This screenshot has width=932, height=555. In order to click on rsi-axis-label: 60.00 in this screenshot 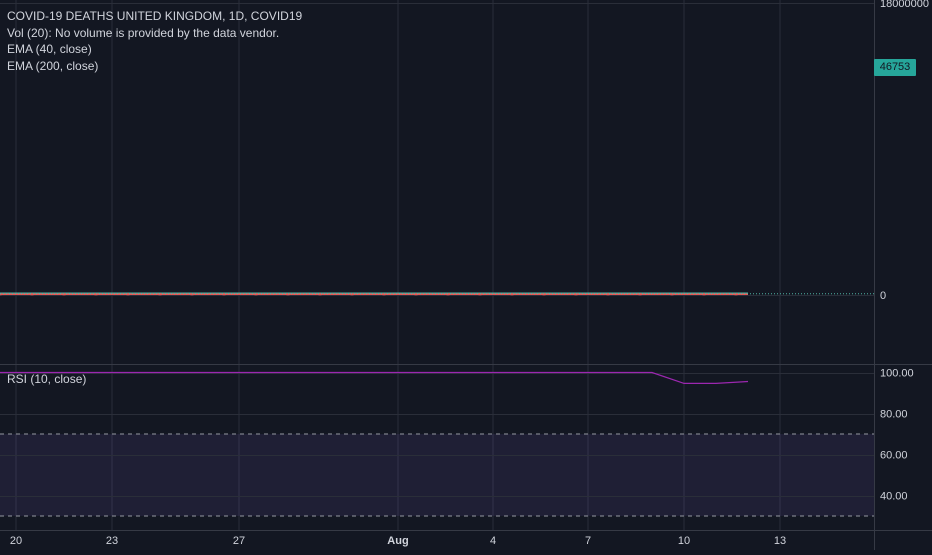, I will do `click(894, 456)`.